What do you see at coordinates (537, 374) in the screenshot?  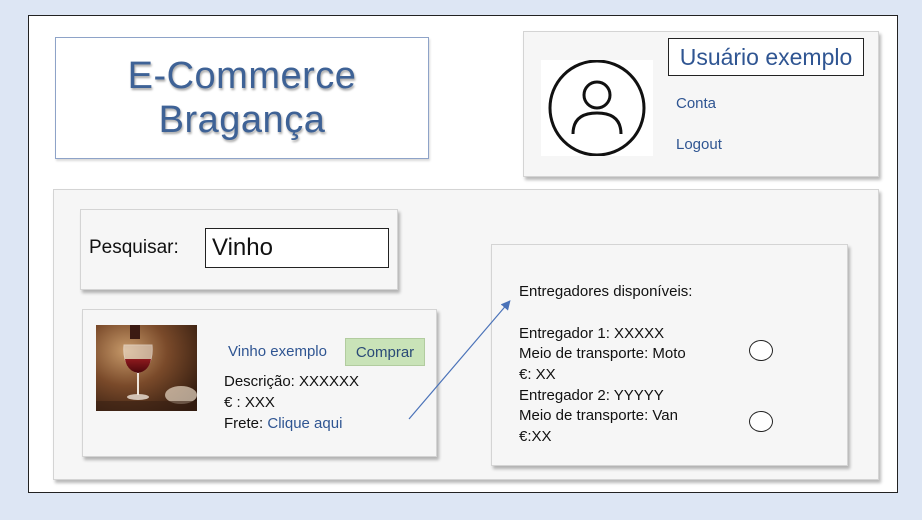 I see `courier-price: €: XX` at bounding box center [537, 374].